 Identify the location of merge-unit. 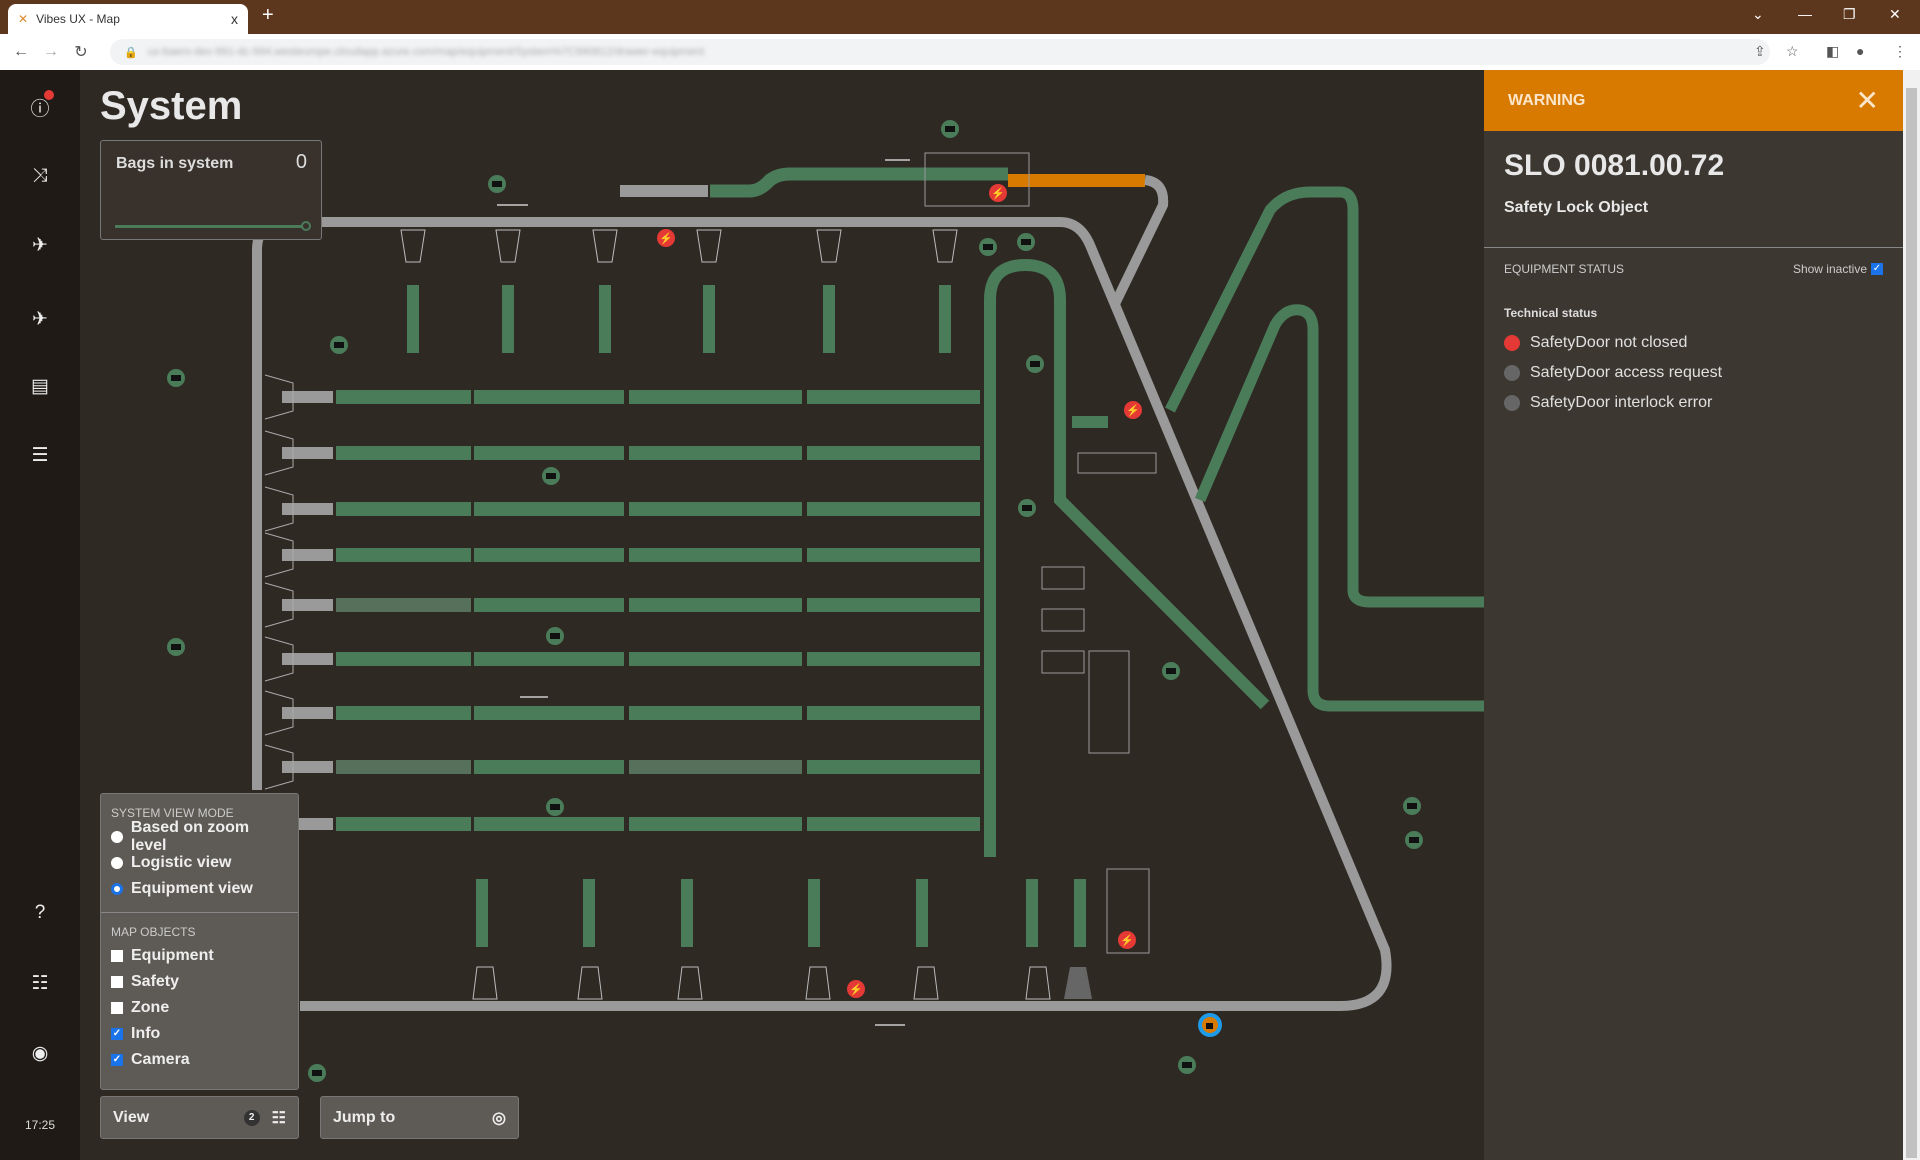
(1090, 422).